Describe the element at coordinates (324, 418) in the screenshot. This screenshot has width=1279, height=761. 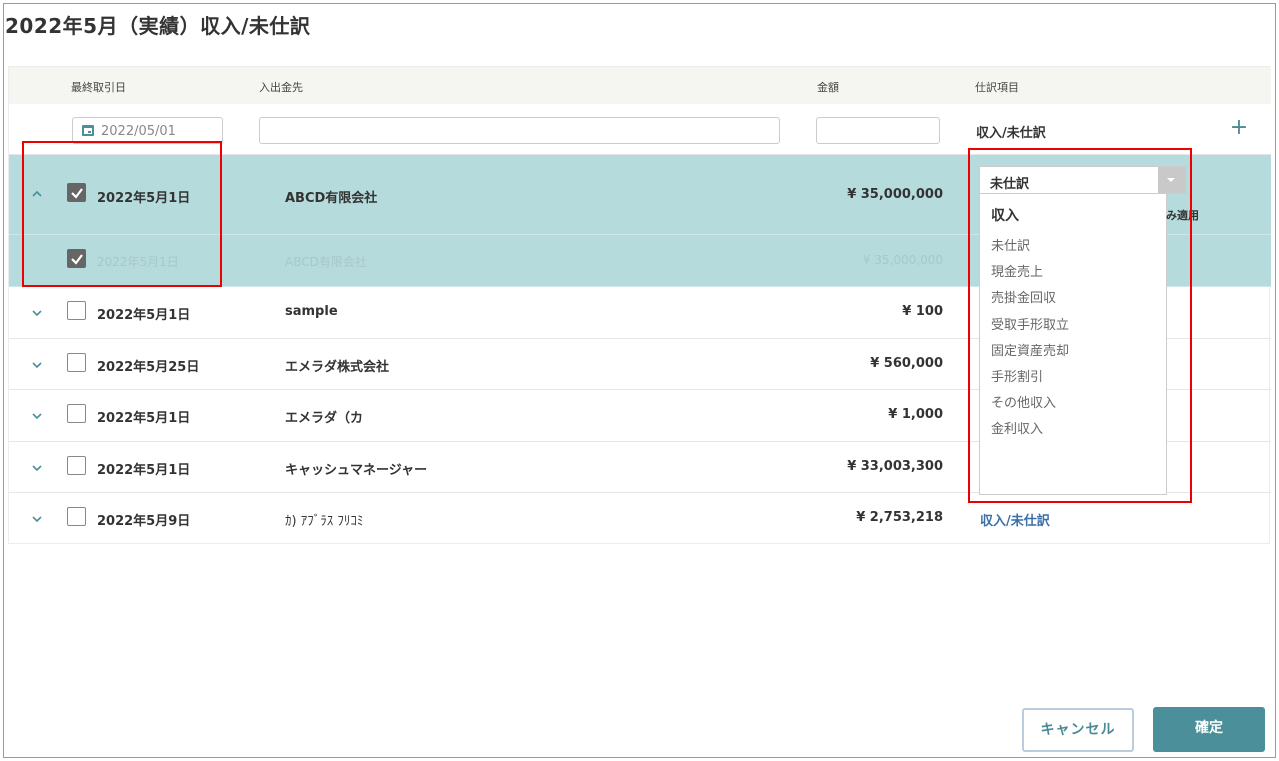
I see `row-party: エメラダ（カ` at that location.